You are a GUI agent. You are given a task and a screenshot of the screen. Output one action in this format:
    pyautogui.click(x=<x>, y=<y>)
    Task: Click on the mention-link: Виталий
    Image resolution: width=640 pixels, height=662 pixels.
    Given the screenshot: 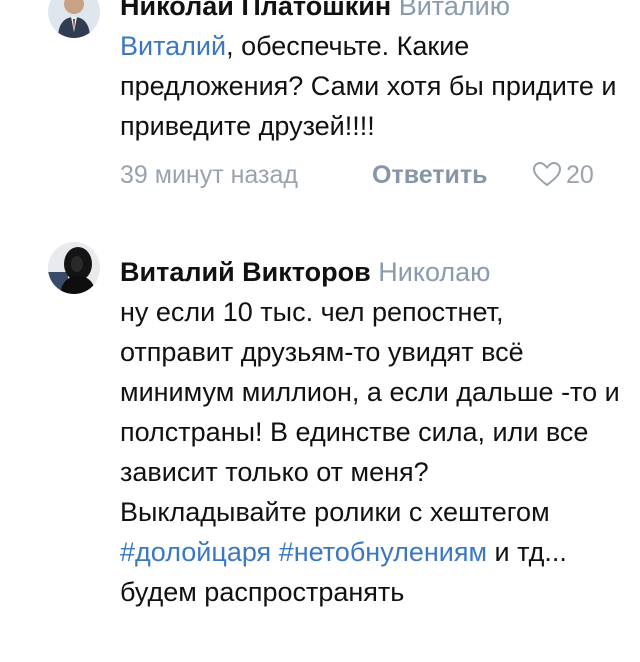 What is the action you would take?
    pyautogui.click(x=173, y=46)
    